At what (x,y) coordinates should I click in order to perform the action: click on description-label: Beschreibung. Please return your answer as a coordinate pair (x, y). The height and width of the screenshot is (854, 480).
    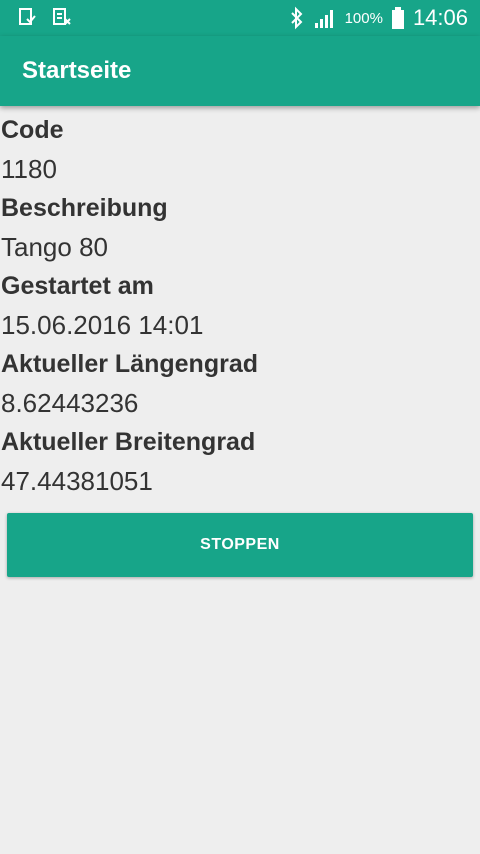
    Looking at the image, I should click on (84, 208).